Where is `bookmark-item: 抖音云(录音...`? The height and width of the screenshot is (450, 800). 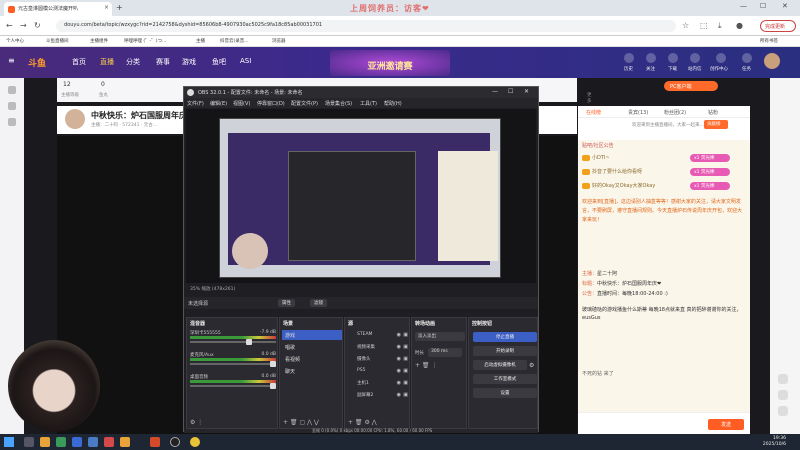 bookmark-item: 抖音云(录音... is located at coordinates (234, 41).